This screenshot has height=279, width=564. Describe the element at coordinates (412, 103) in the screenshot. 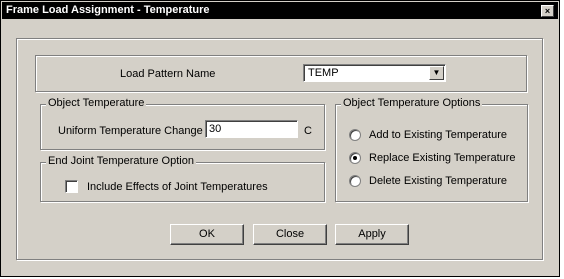

I see `temperature-options-legend: Object Temperature Options` at that location.